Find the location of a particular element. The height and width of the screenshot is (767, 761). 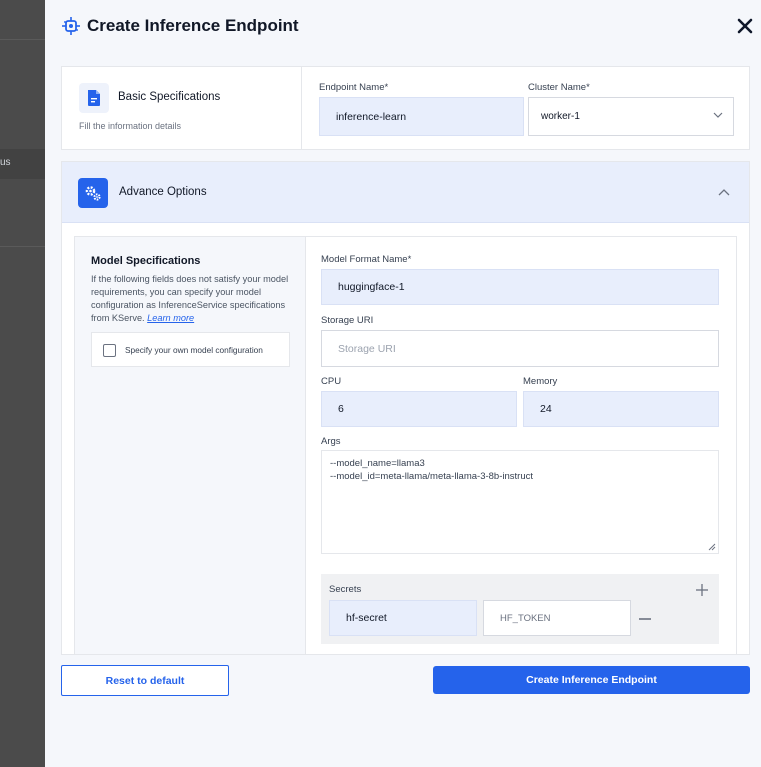

add-secret-icon is located at coordinates (702, 590).